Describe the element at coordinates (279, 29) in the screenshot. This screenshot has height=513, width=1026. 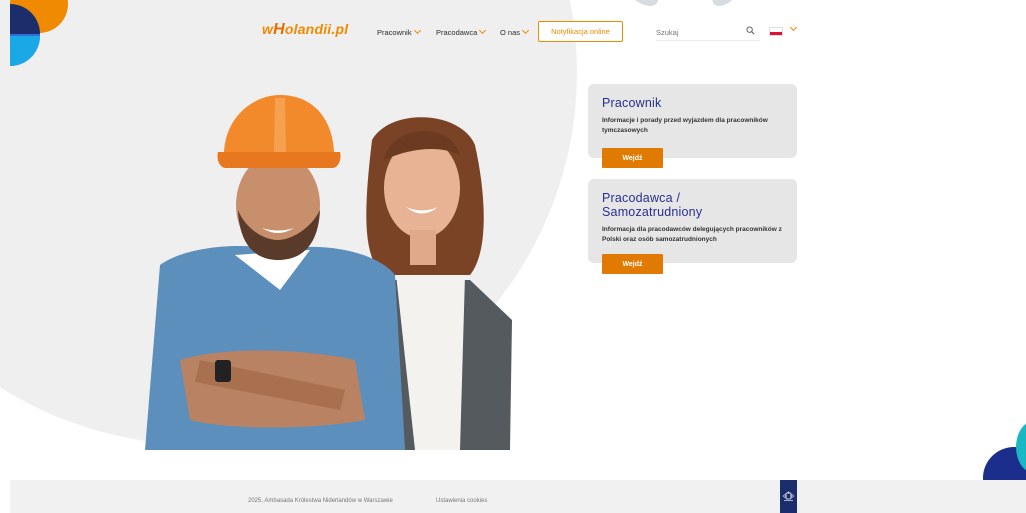
I see `logo-letter: H` at that location.